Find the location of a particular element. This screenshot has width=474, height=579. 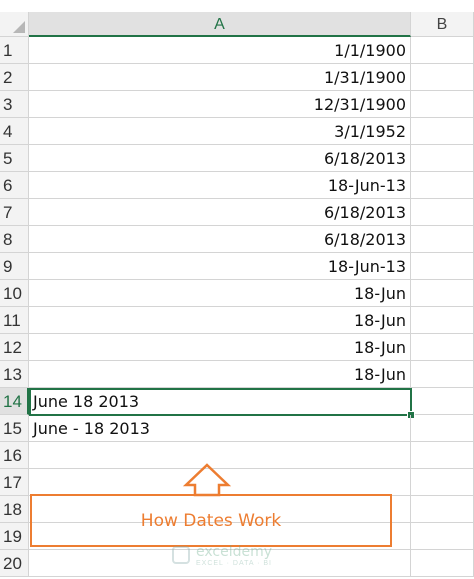

row-header: 14 is located at coordinates (14, 401).